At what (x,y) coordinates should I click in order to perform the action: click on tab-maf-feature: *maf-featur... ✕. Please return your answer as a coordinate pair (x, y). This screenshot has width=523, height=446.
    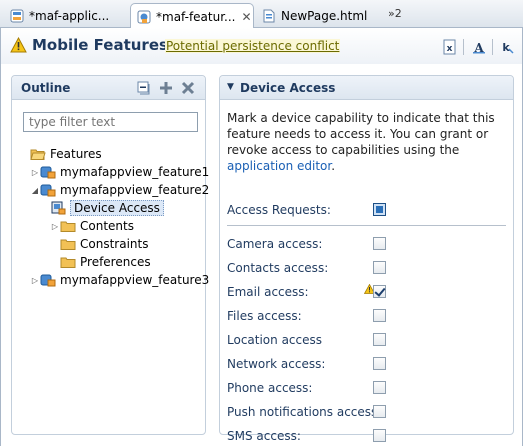
    Looking at the image, I should click on (192, 16).